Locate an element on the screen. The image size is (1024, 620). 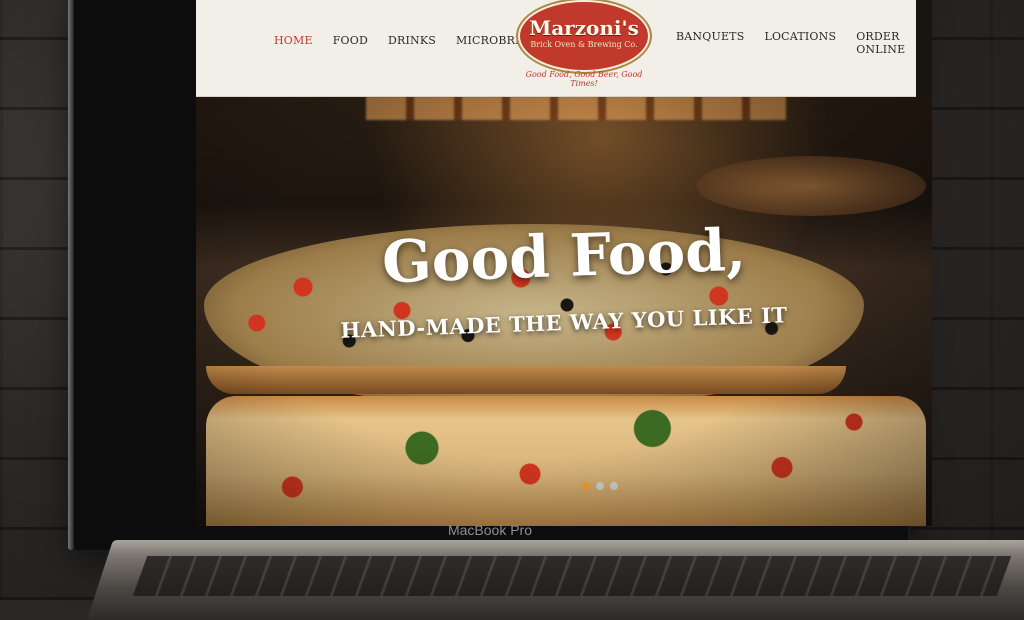
nav-drinks: DRINKS is located at coordinates (412, 40).